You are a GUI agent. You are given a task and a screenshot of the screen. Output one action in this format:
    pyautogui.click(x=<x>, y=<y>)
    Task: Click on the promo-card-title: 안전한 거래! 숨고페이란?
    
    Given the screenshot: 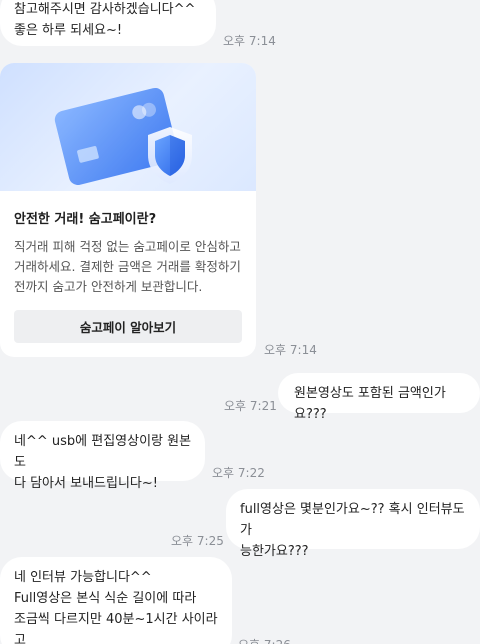 What is the action you would take?
    pyautogui.click(x=85, y=219)
    